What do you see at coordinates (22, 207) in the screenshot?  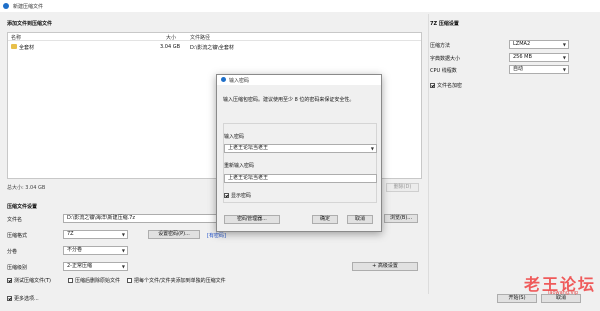 I see `archive-section-title: 压缩文件设置` at bounding box center [22, 207].